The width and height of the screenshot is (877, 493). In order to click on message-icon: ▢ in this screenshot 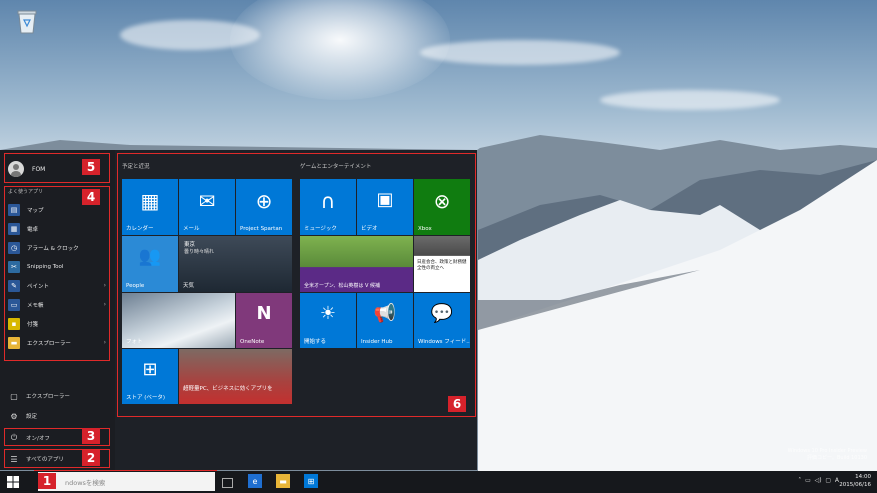, I will do `click(828, 480)`.